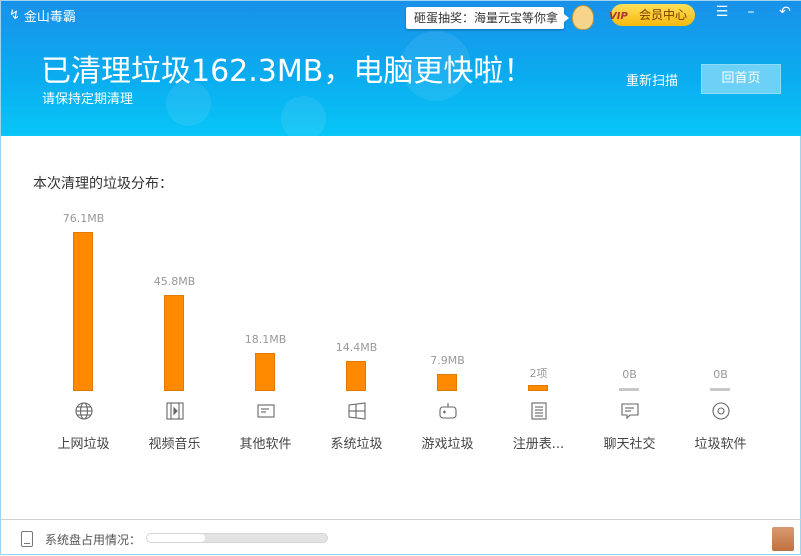  I want to click on category-label: 其他软件, so click(265, 444).